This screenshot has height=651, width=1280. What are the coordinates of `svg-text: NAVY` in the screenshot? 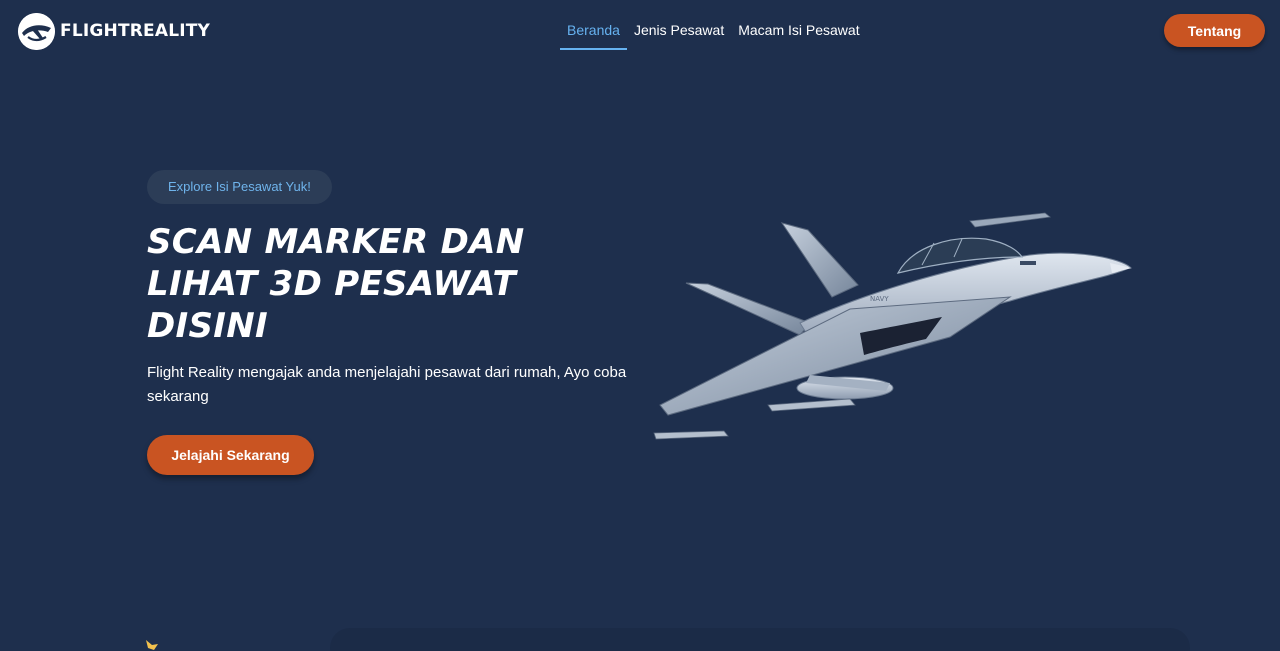 It's located at (879, 299).